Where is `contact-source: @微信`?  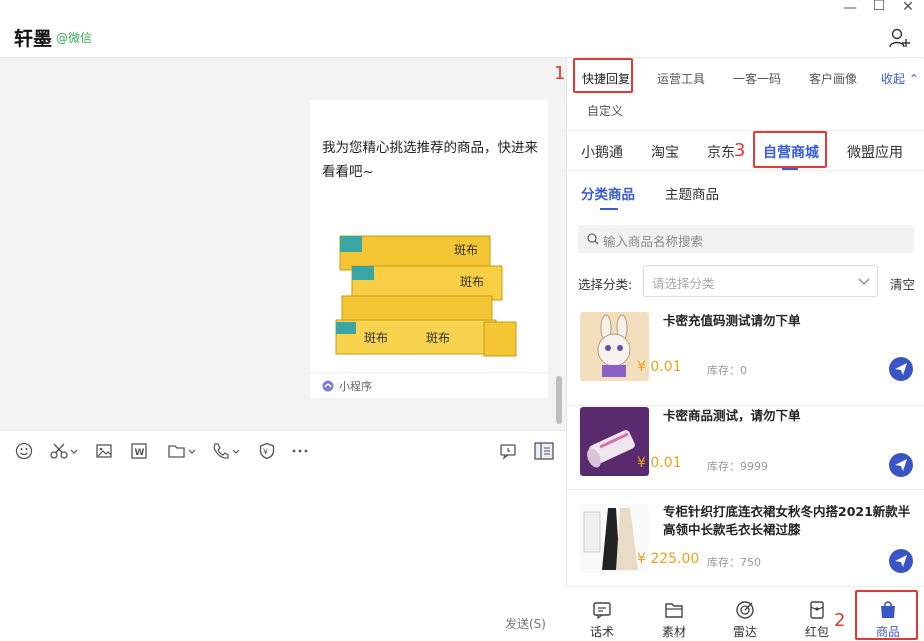 contact-source: @微信 is located at coordinates (74, 38).